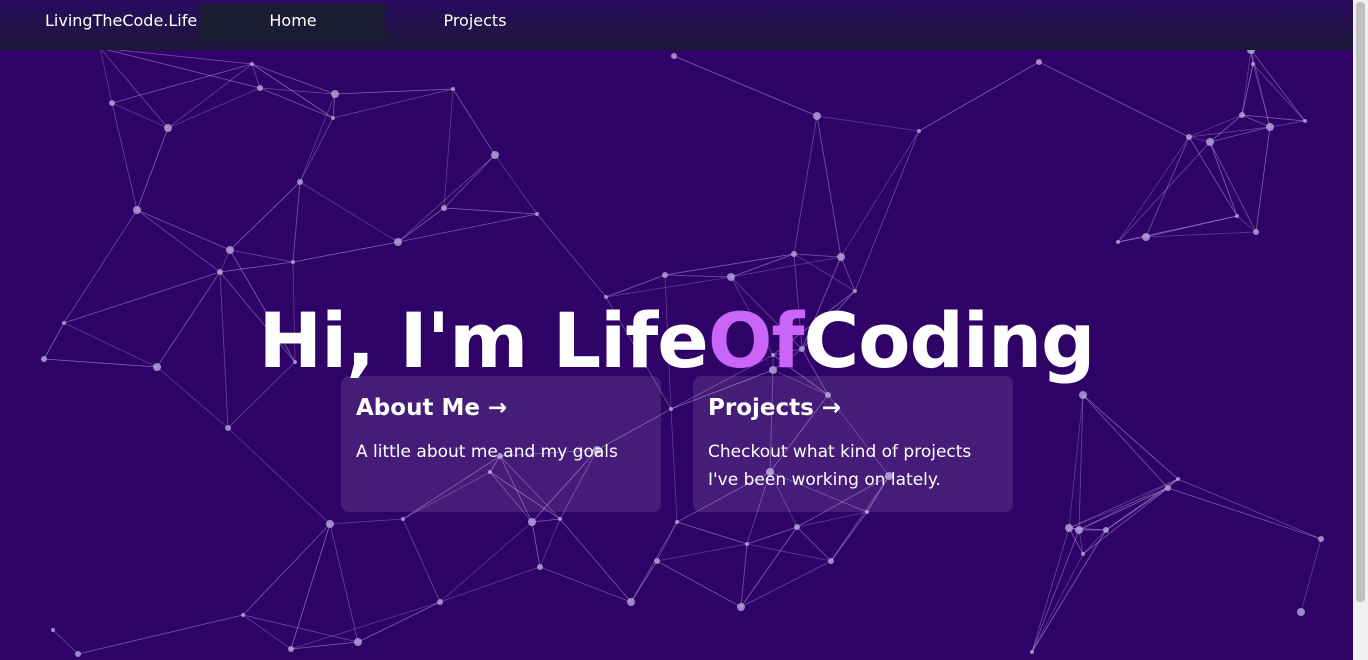 The image size is (1368, 660). I want to click on about-me-card-title: About Me →, so click(501, 408).